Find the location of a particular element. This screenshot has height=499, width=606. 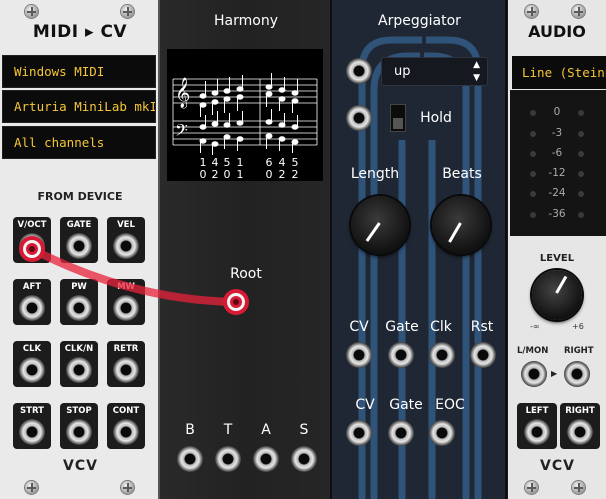

mode-dropdown: up ▲ ▼ is located at coordinates (434, 71).